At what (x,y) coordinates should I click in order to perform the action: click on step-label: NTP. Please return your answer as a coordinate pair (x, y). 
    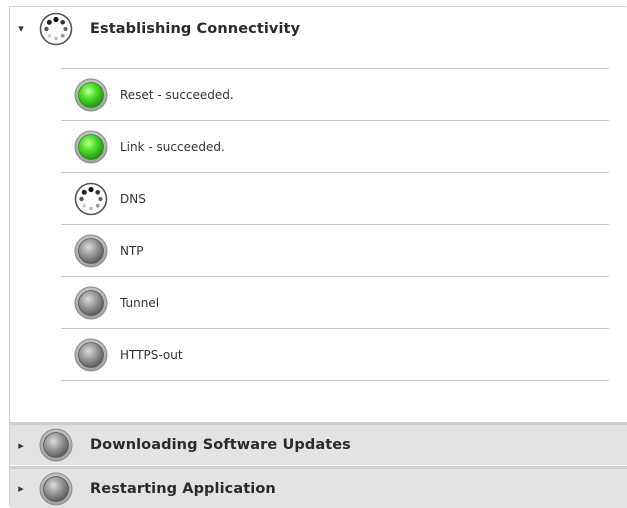
    Looking at the image, I should click on (132, 250).